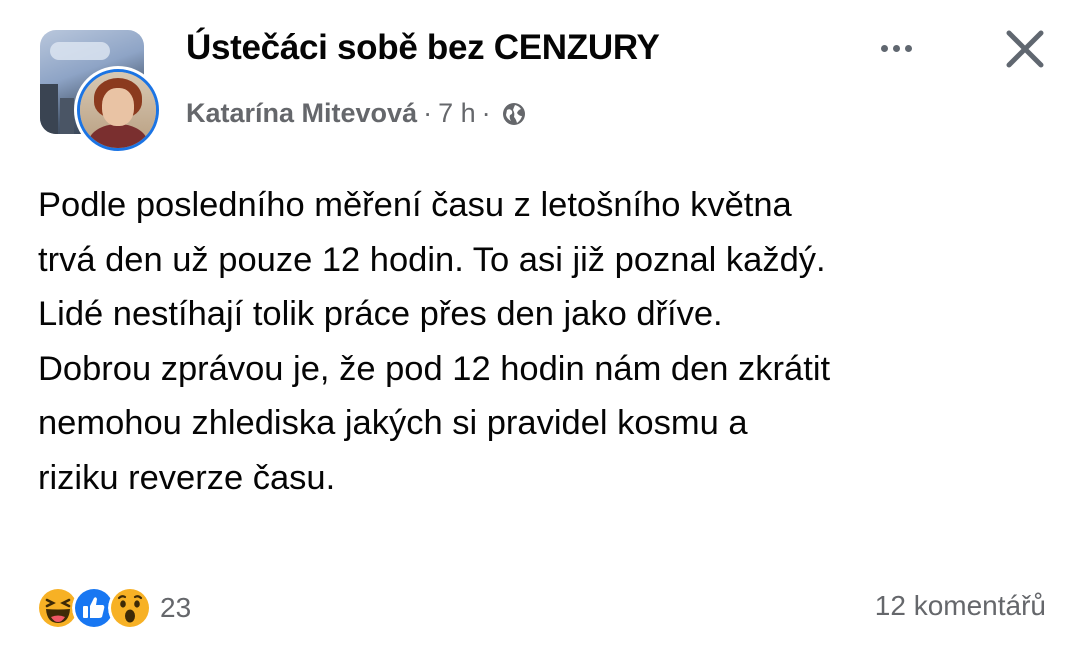  What do you see at coordinates (514, 114) in the screenshot?
I see `globe-icon` at bounding box center [514, 114].